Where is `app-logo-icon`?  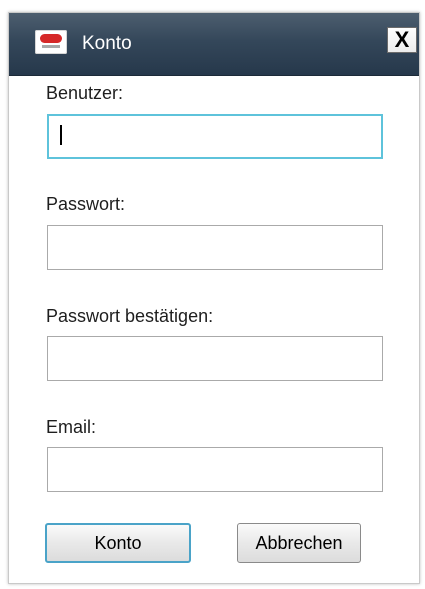 app-logo-icon is located at coordinates (51, 42).